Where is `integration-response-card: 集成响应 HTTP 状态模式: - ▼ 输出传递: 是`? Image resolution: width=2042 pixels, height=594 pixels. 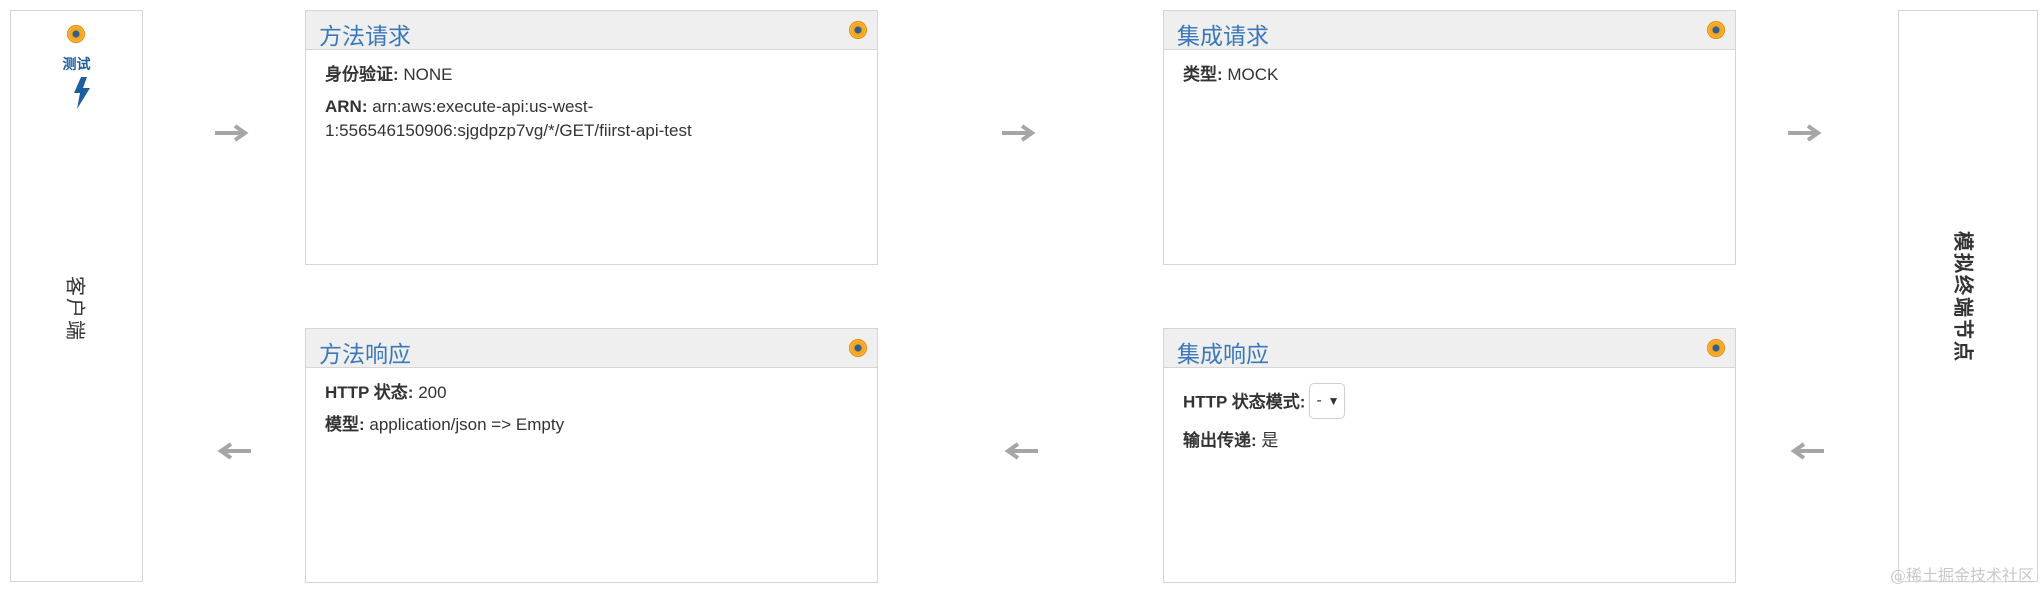
integration-response-card: 集成响应 HTTP 状态模式: - ▼ 输出传递: 是 is located at coordinates (1449, 455).